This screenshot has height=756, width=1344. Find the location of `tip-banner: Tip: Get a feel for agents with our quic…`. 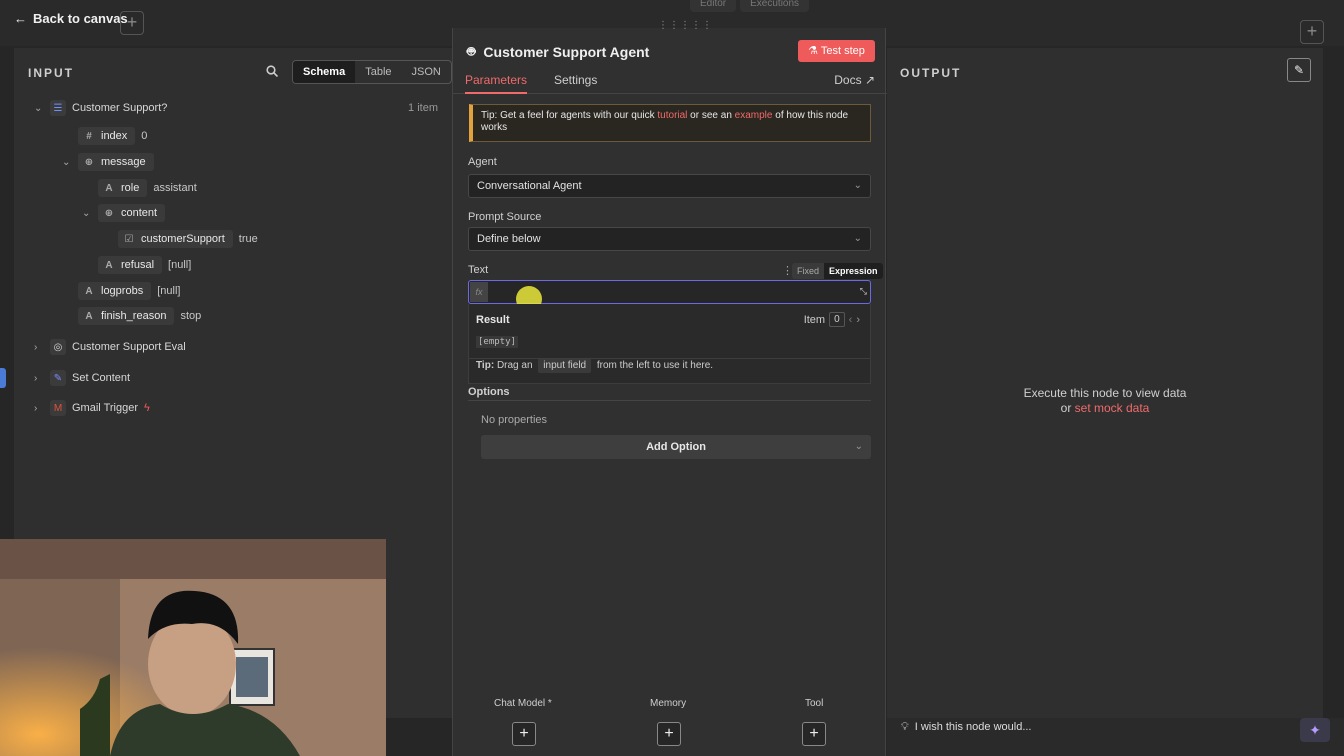

tip-banner: Tip: Get a feel for agents with our quic… is located at coordinates (670, 123).